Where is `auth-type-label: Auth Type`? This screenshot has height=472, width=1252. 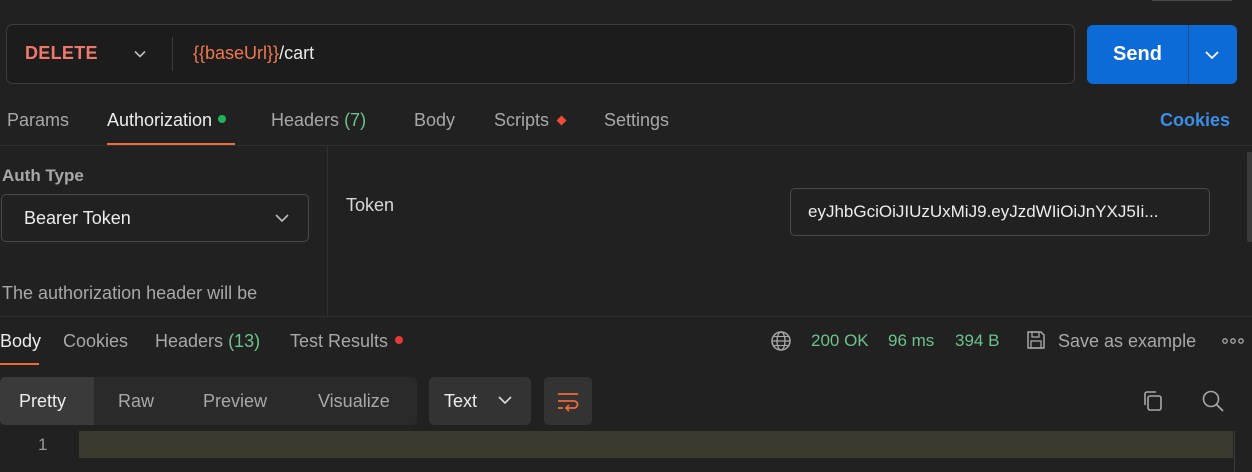
auth-type-label: Auth Type is located at coordinates (43, 175).